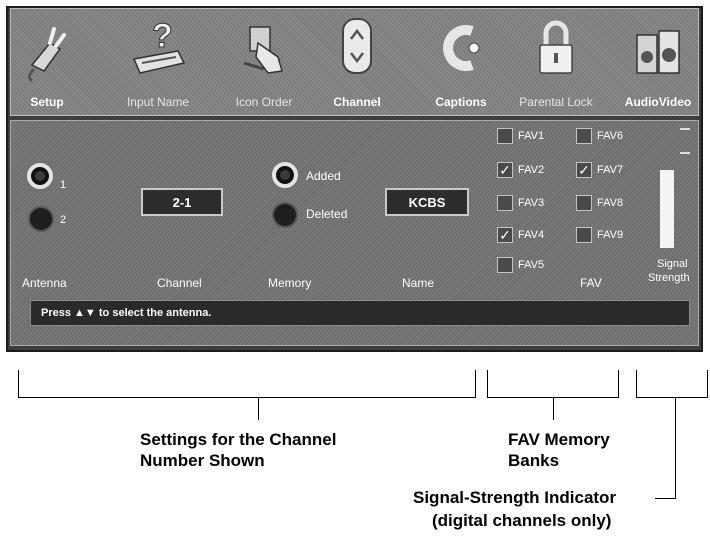 The height and width of the screenshot is (557, 710). I want to click on menu-item-icon-order: Icon Order, so click(264, 61).